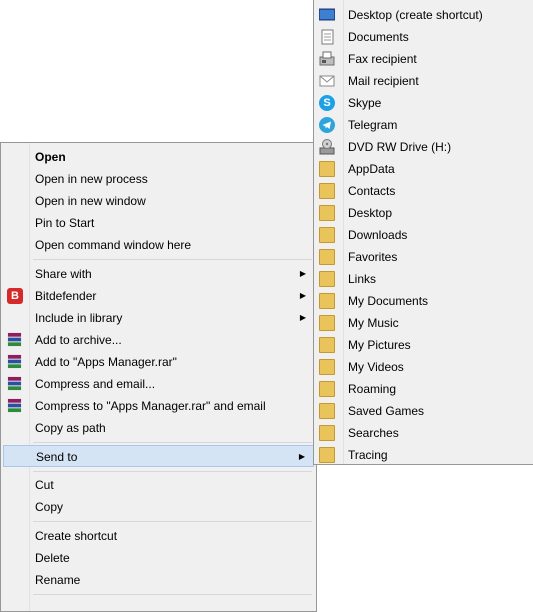  I want to click on send-to-my-documents: My Documents, so click(423, 301).